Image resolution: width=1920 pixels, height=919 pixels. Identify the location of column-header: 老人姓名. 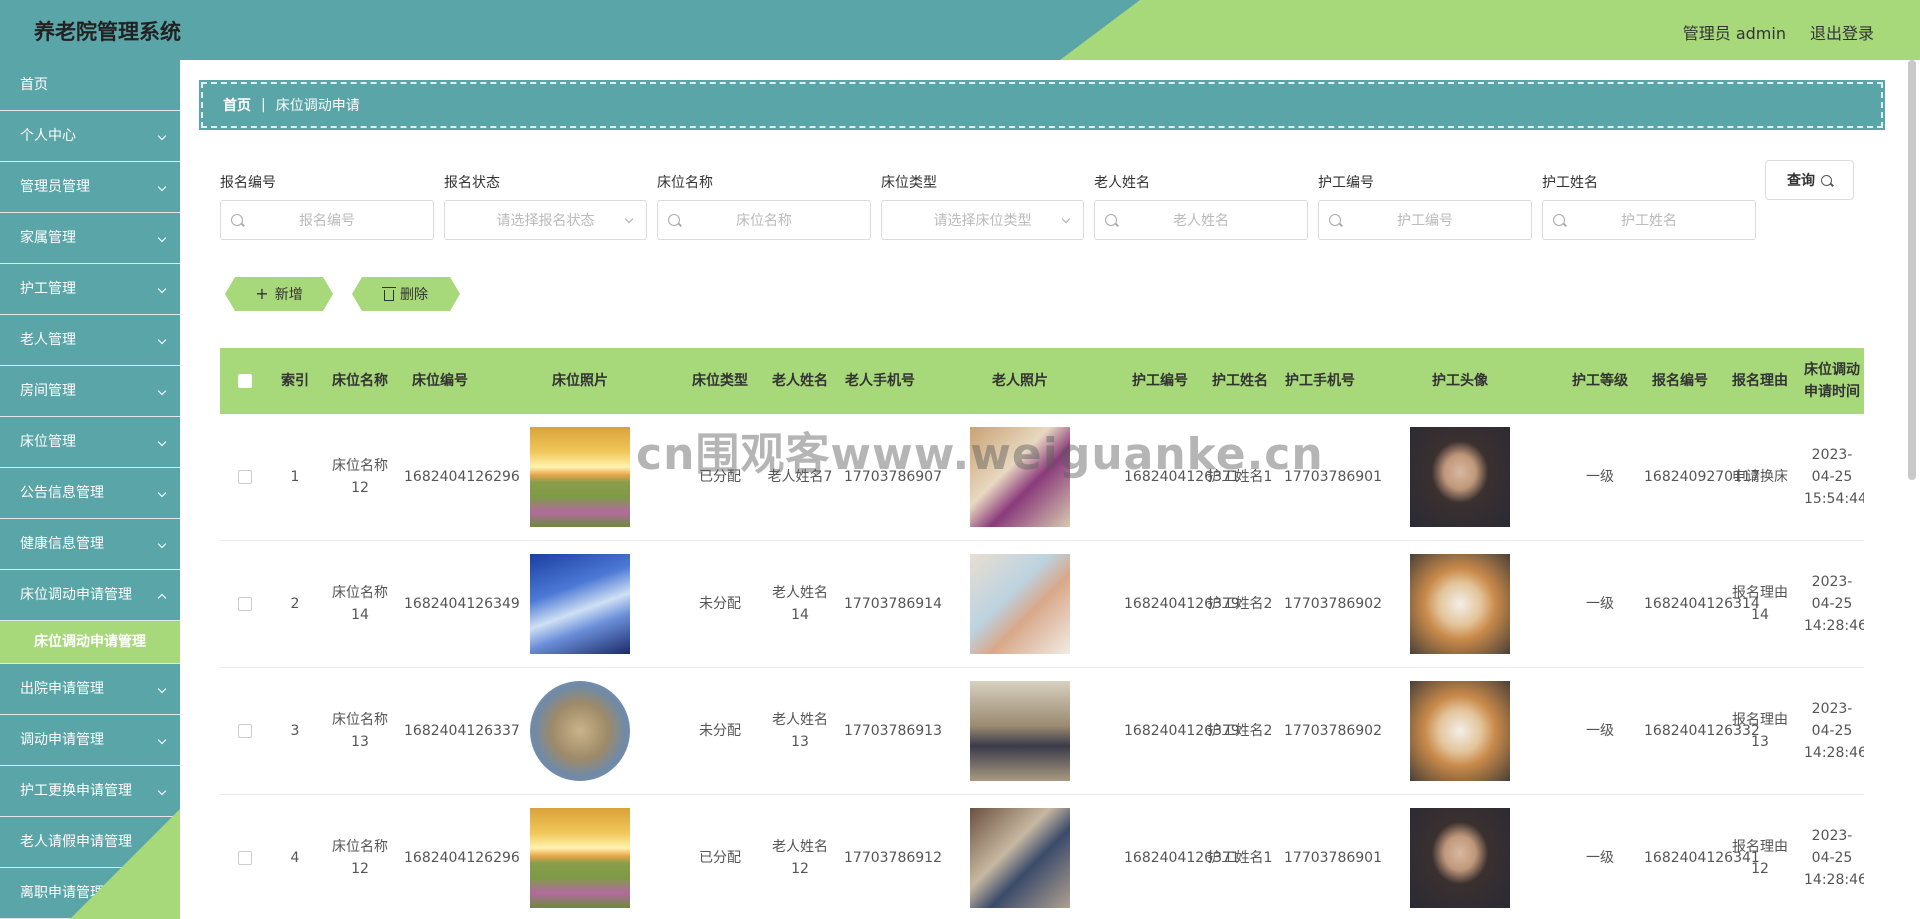
(800, 381).